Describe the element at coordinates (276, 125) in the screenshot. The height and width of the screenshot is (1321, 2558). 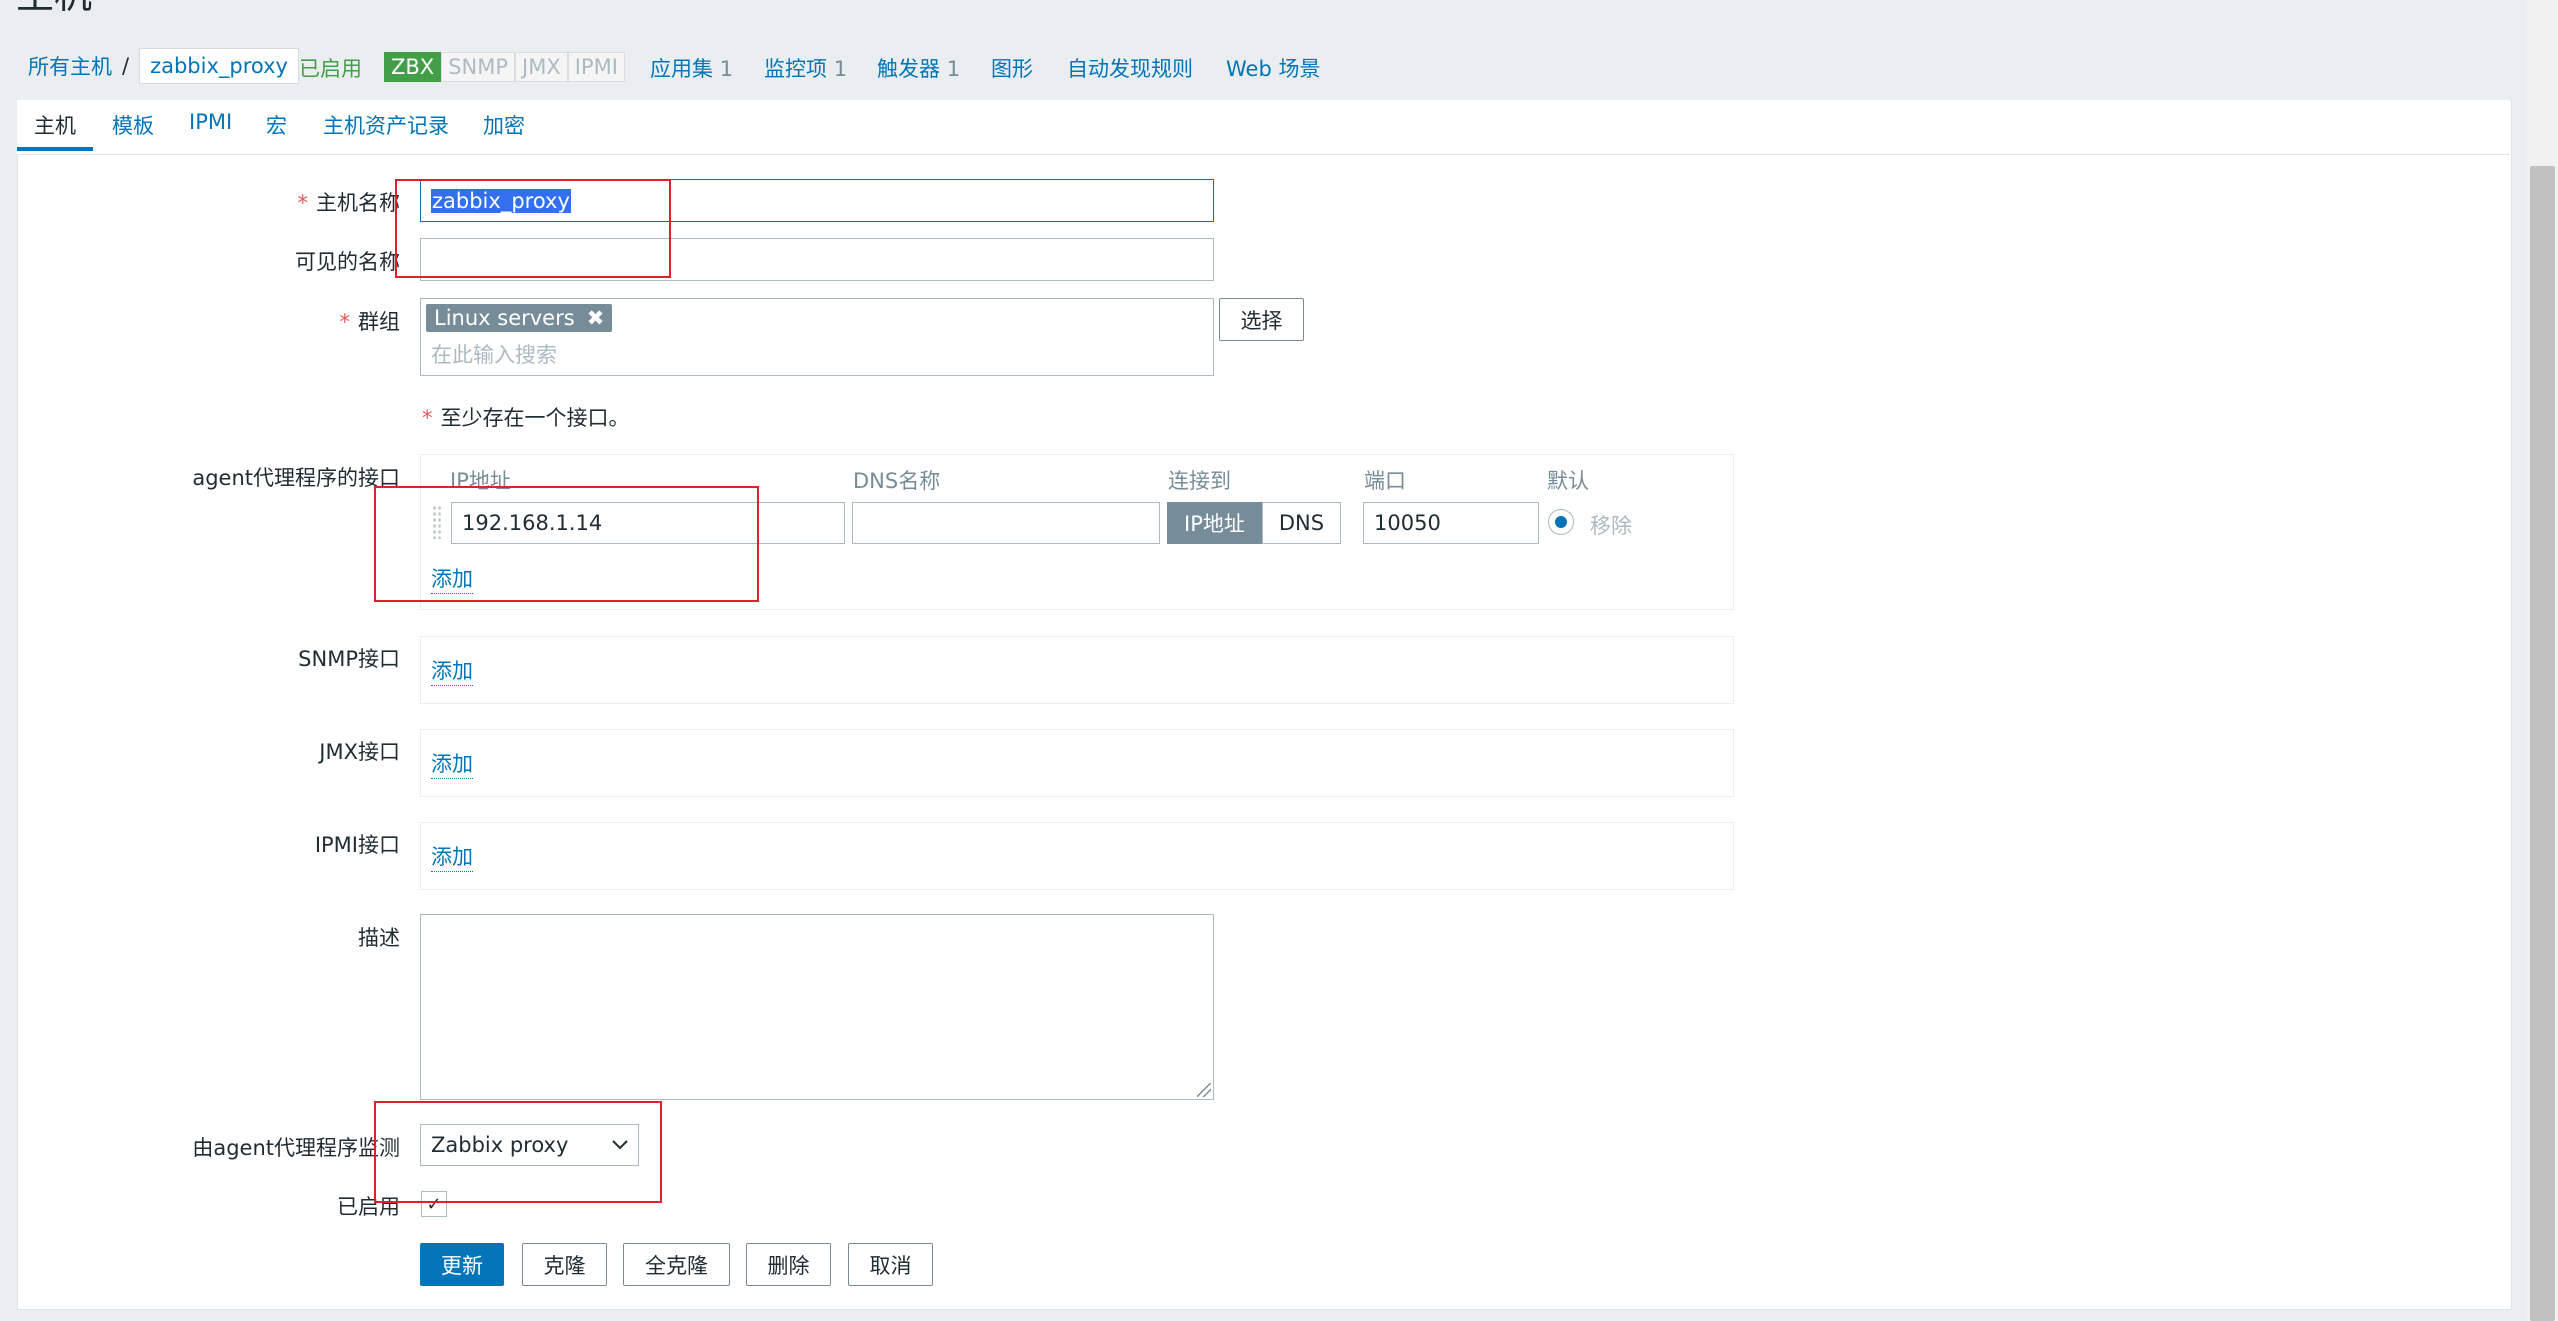
I see `tab-macros: 宏` at that location.